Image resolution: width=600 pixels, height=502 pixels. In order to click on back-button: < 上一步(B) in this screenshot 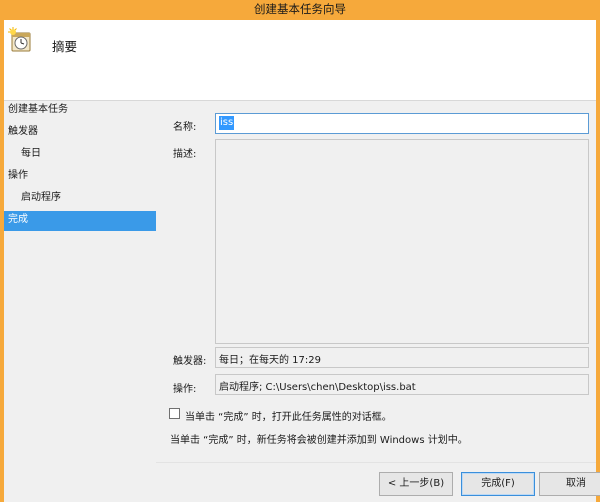, I will do `click(416, 484)`.